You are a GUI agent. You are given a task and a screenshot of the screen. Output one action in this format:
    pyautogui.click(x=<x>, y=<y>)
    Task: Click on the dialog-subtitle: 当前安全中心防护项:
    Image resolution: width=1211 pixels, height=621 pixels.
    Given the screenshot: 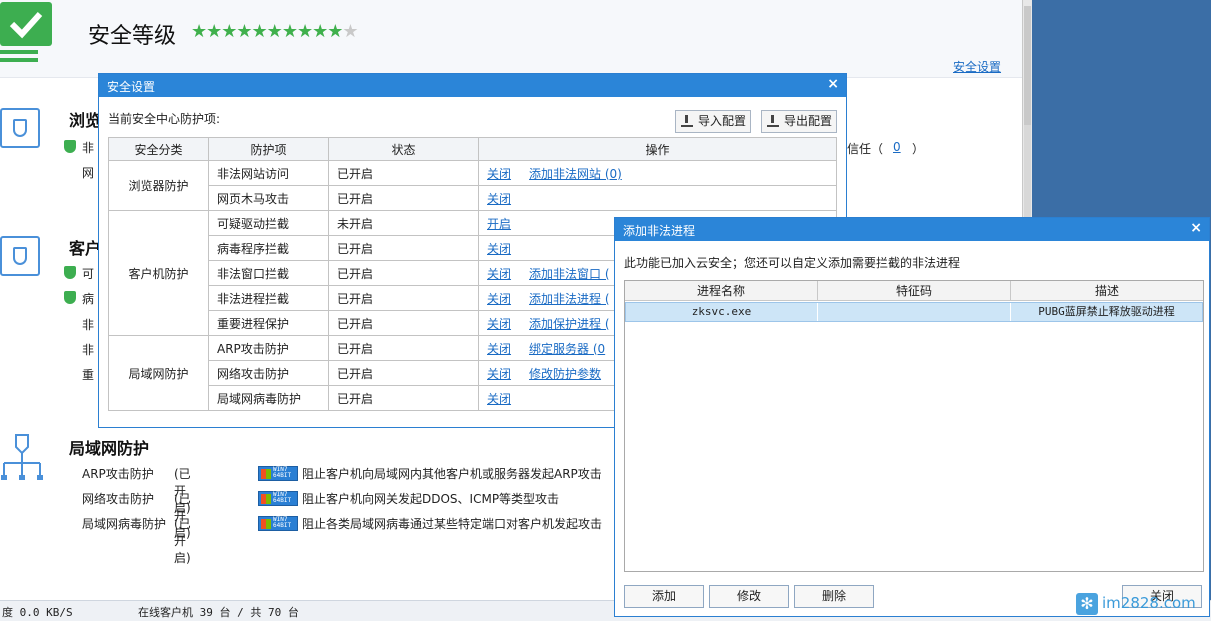 What is the action you would take?
    pyautogui.click(x=164, y=119)
    